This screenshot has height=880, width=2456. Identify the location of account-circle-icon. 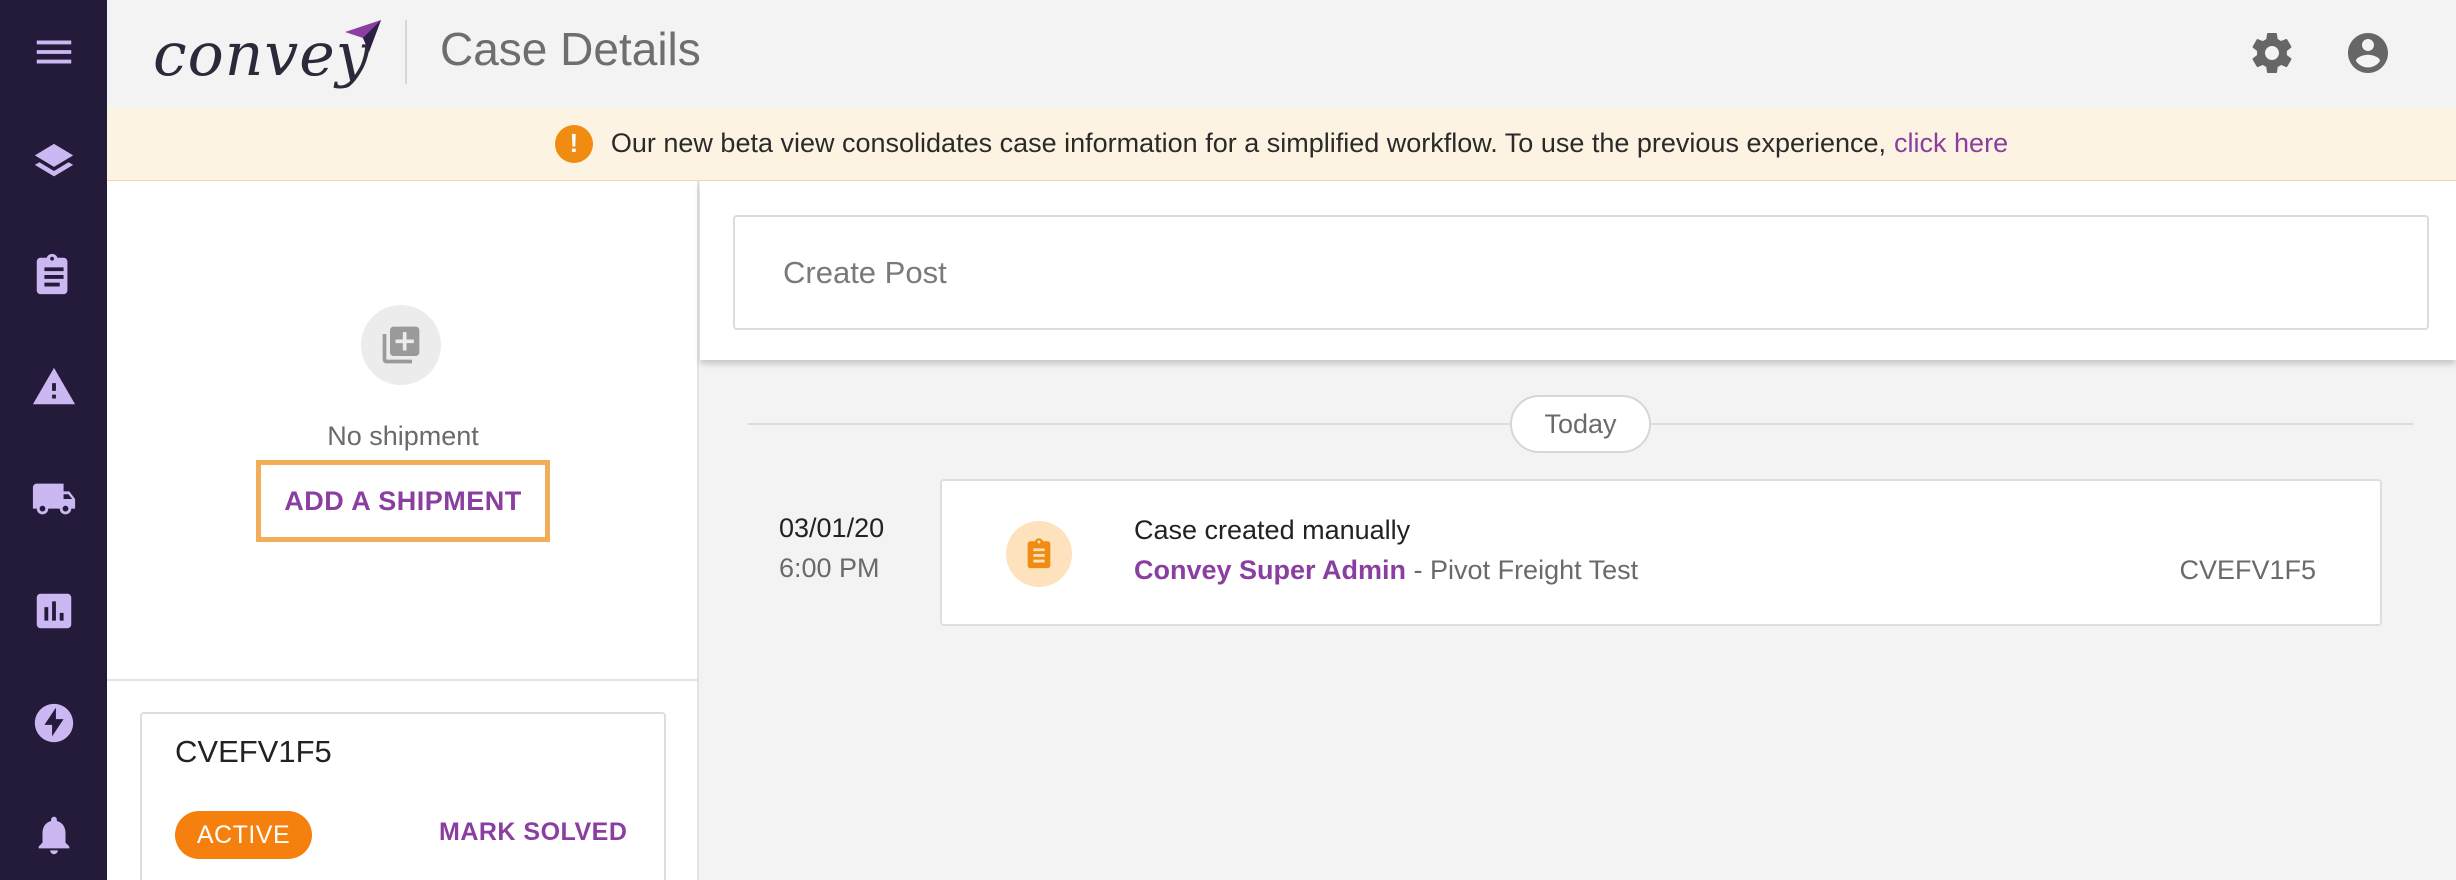
(2368, 53).